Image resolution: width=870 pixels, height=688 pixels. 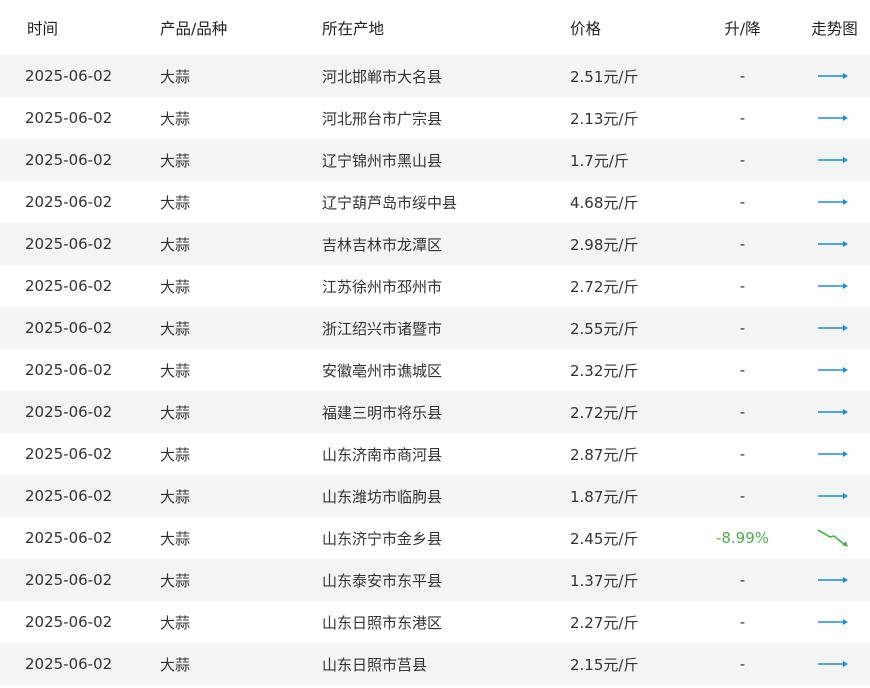 I want to click on header-product: 产品/品种, so click(x=194, y=28).